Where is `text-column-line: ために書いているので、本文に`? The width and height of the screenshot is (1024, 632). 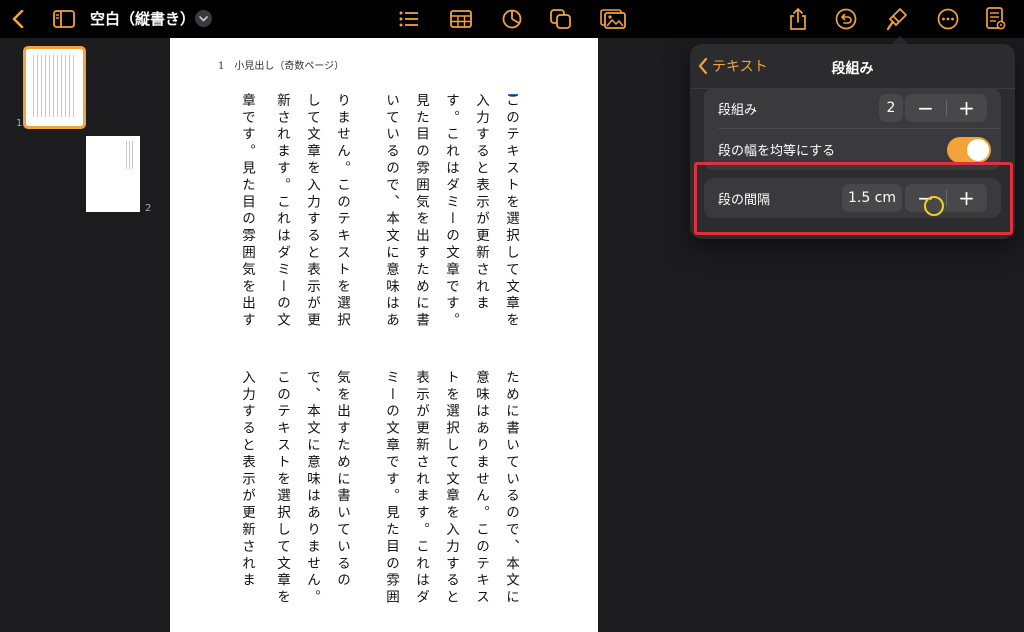 text-column-line: ために書いているので、本文に is located at coordinates (511, 500).